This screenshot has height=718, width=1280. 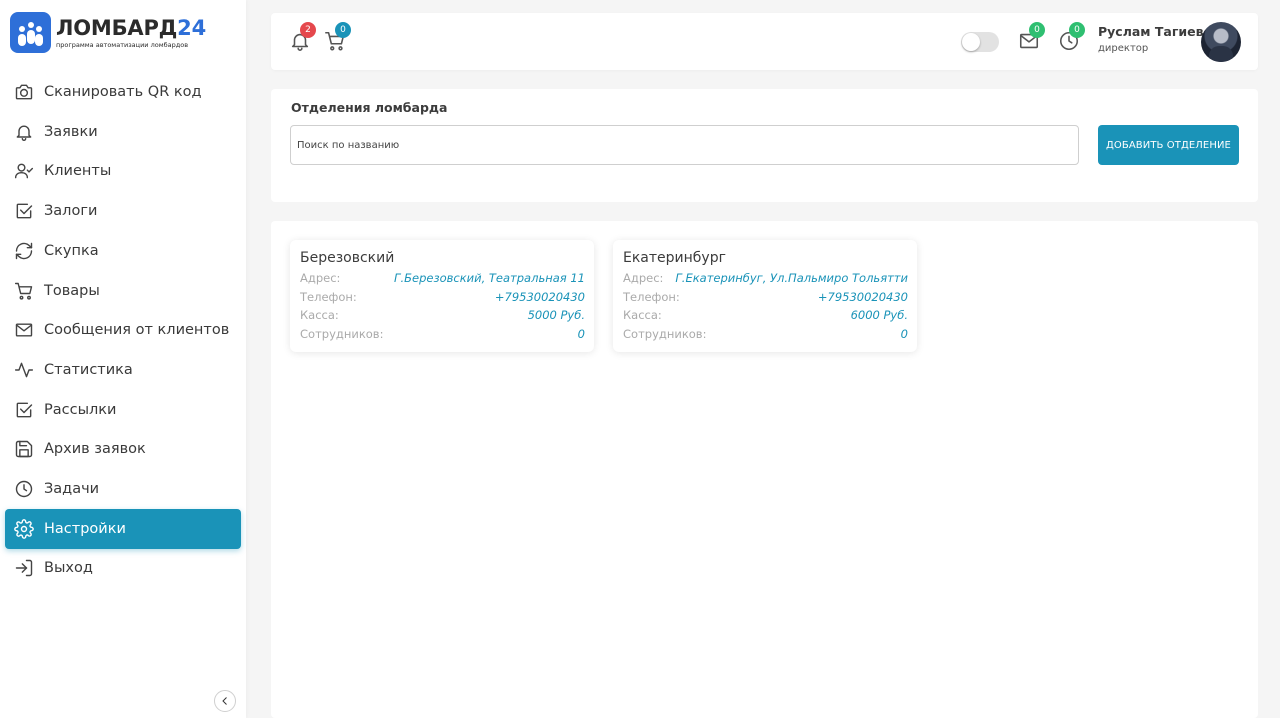 What do you see at coordinates (1037, 30) in the screenshot?
I see `messages-badge: 0` at bounding box center [1037, 30].